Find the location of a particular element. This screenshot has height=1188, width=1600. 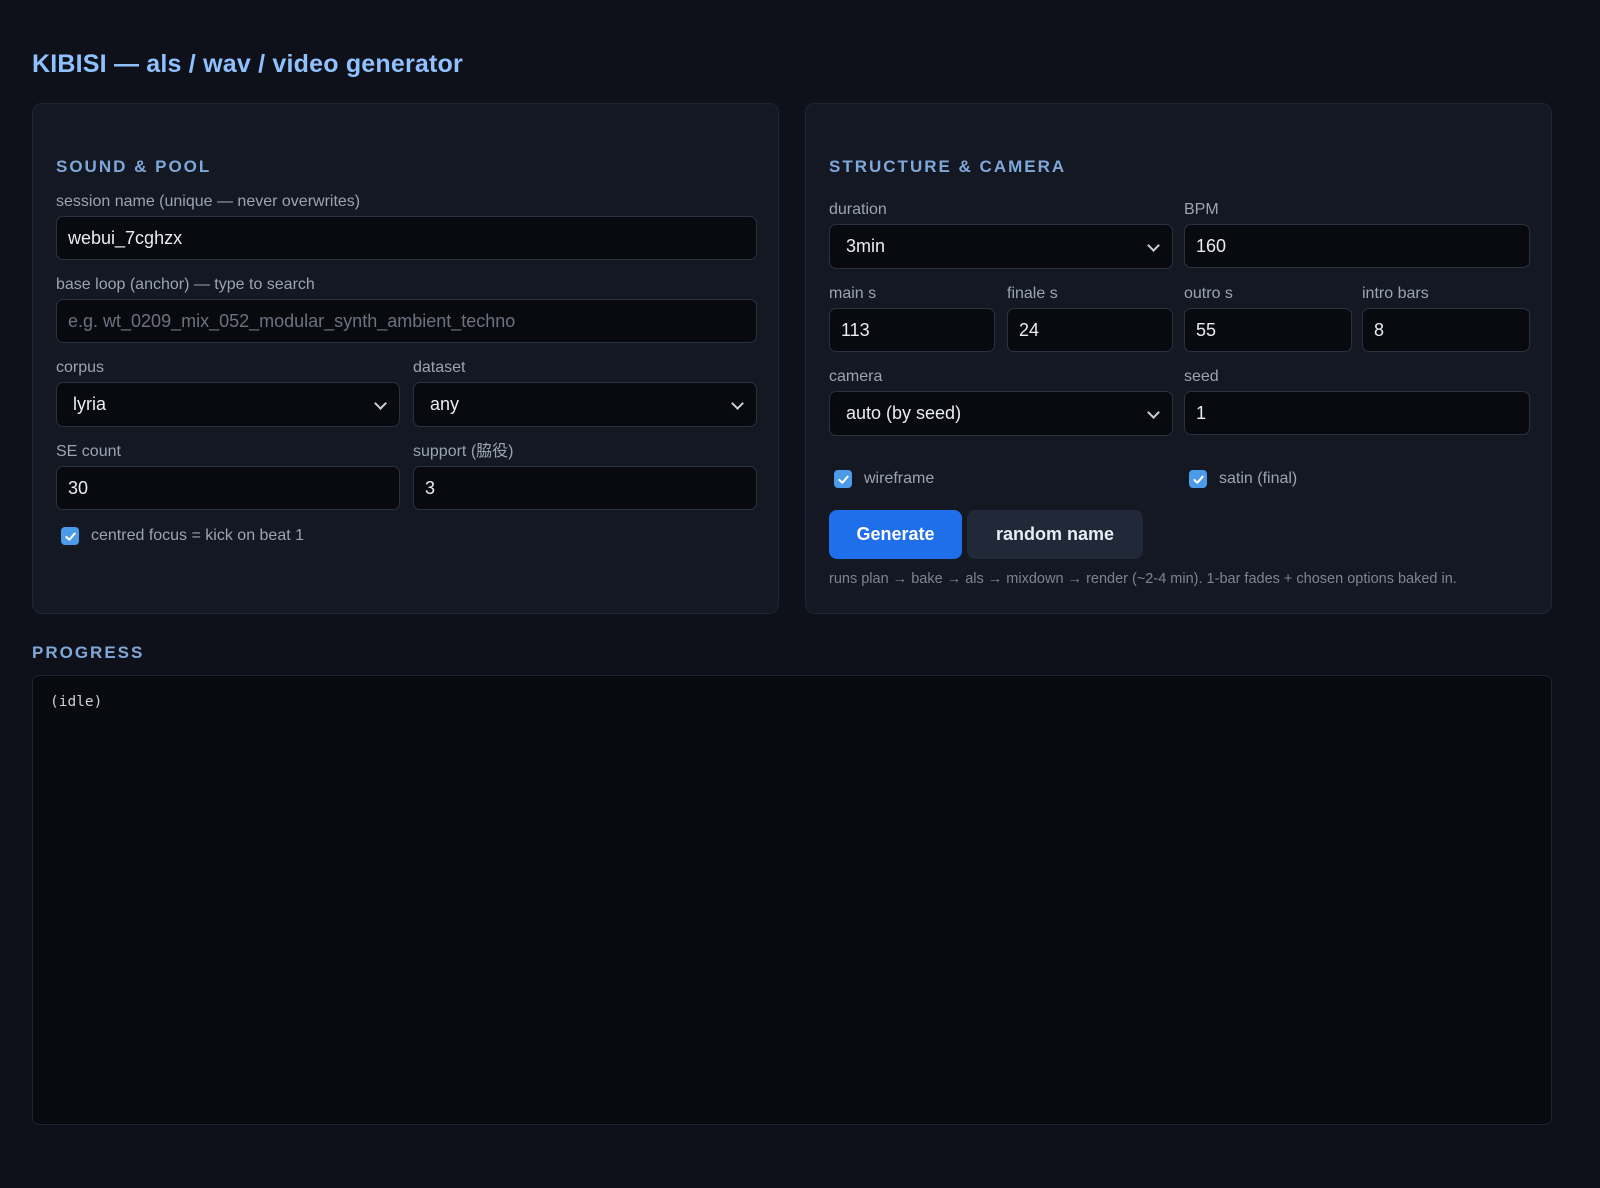

duration-field: duration 3min is located at coordinates (1001, 234).